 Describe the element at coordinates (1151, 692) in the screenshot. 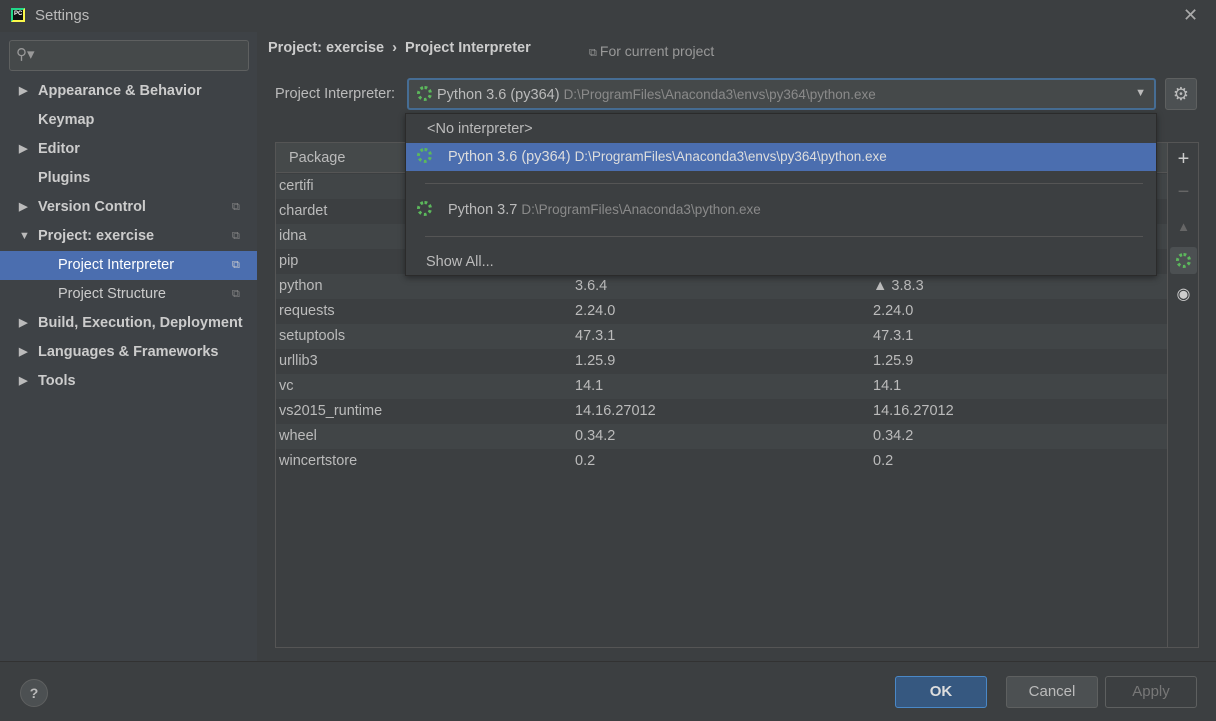

I see `apply-button: Apply` at that location.